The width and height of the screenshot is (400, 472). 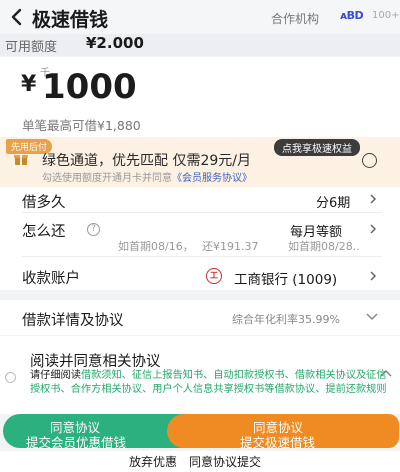 What do you see at coordinates (333, 201) in the screenshot?
I see `term-value: 分6期` at bounding box center [333, 201].